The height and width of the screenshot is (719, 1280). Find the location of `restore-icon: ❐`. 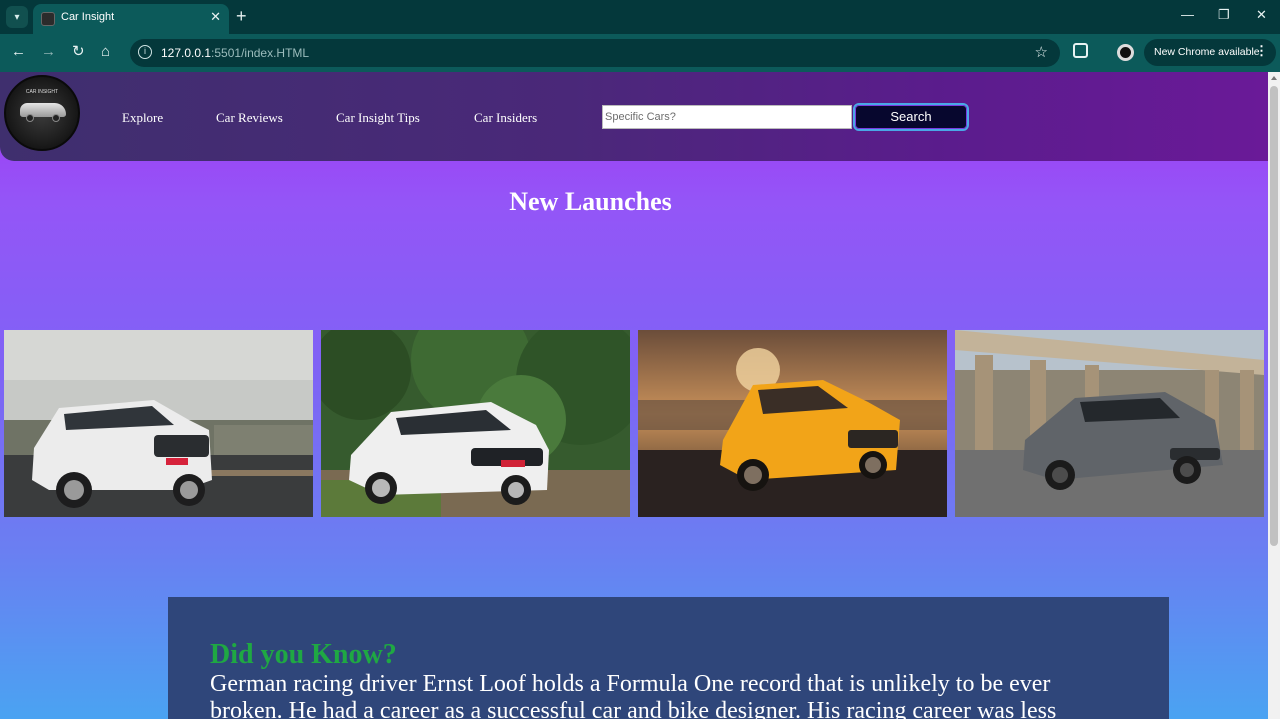

restore-icon: ❐ is located at coordinates (1224, 15).